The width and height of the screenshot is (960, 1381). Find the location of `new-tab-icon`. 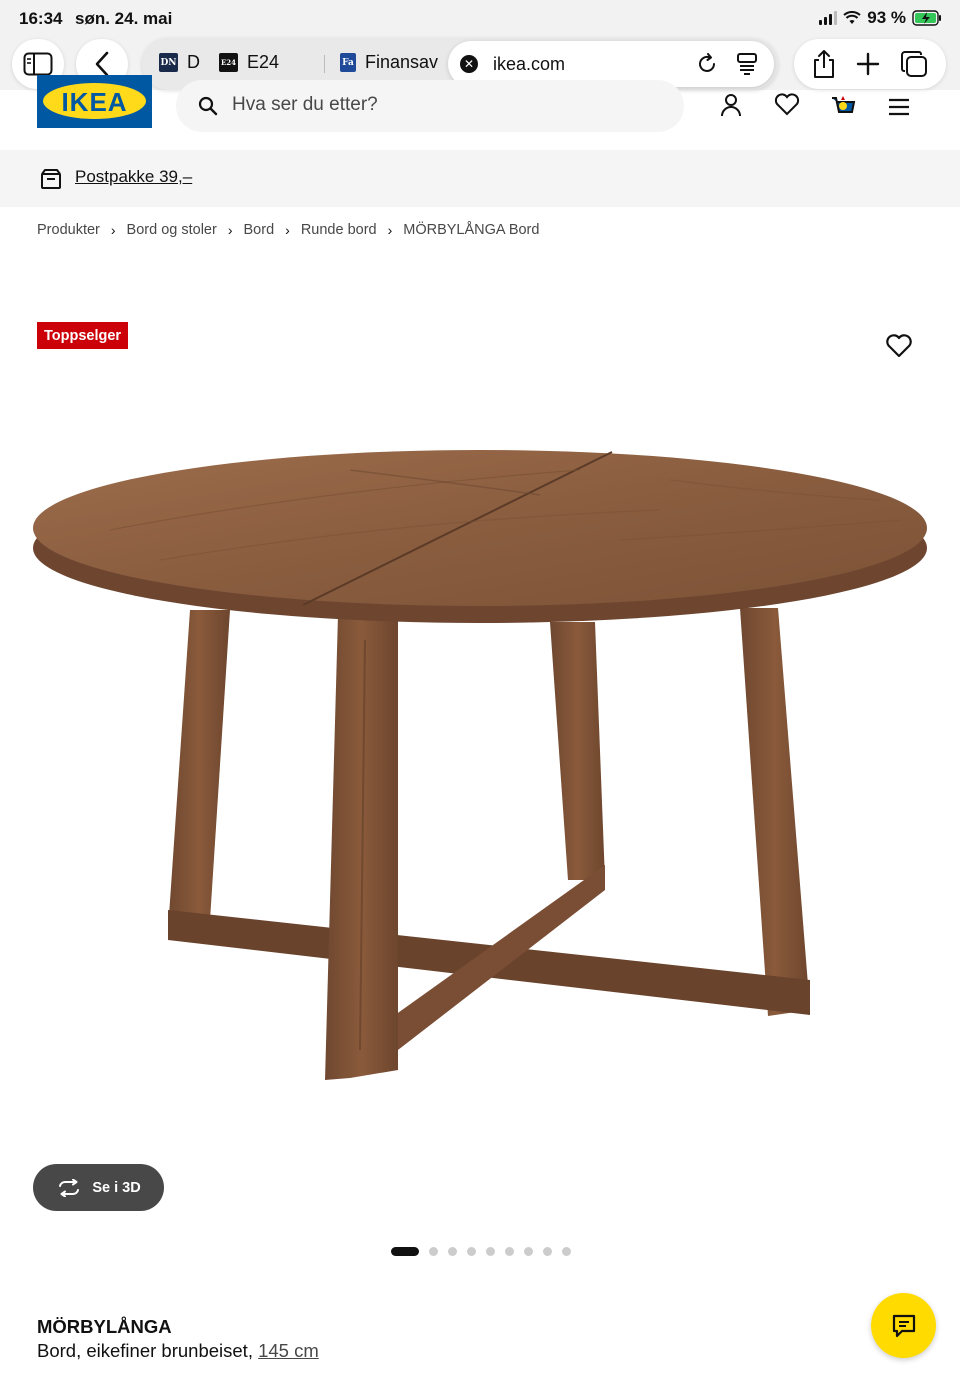

new-tab-icon is located at coordinates (868, 64).